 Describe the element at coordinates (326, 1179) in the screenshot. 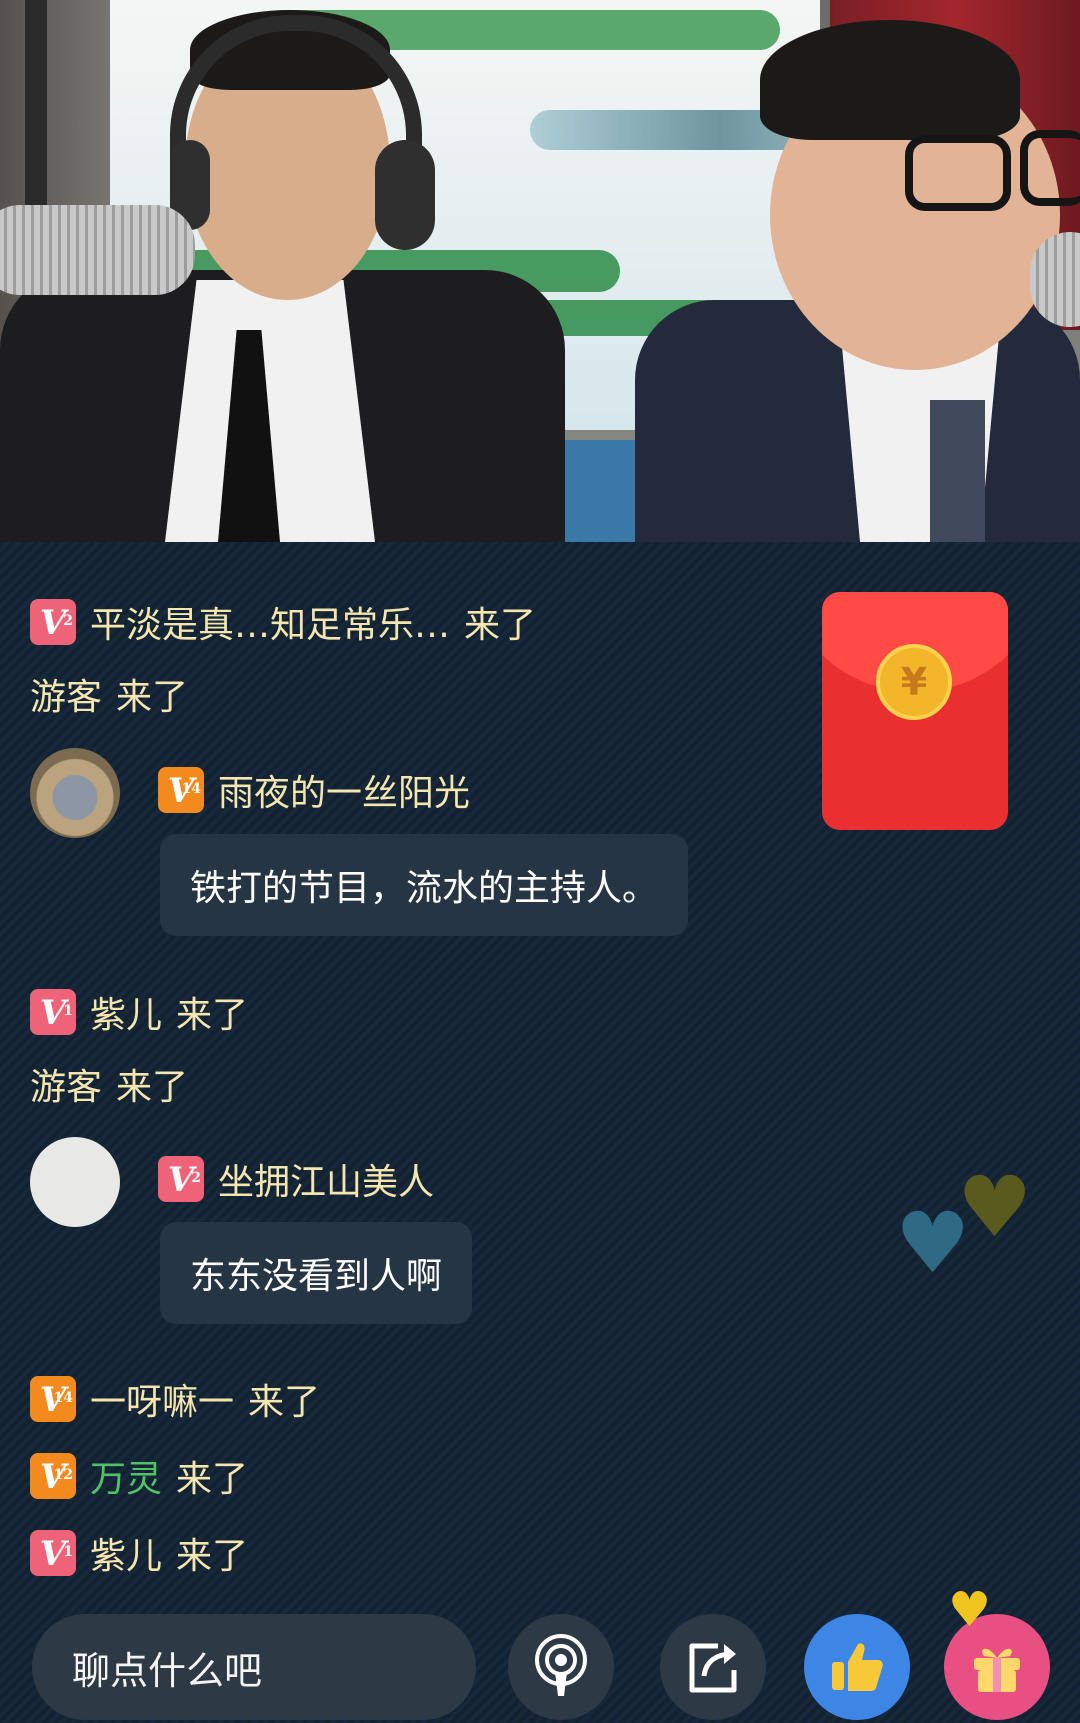

I see `chat-username: 坐拥江山美人` at that location.